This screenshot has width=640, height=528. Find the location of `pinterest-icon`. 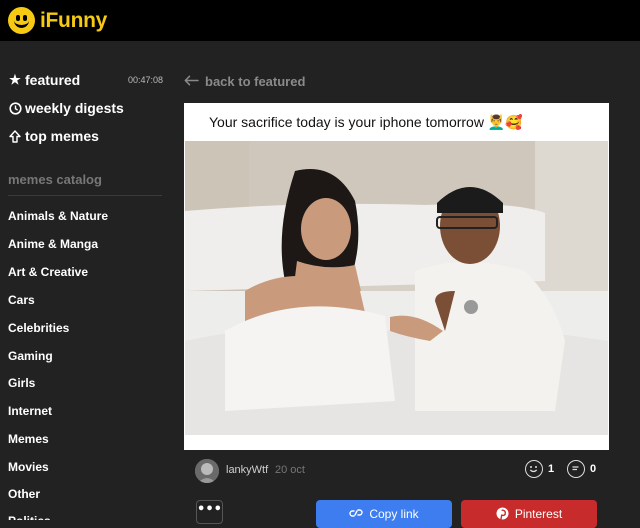

pinterest-icon is located at coordinates (502, 515).